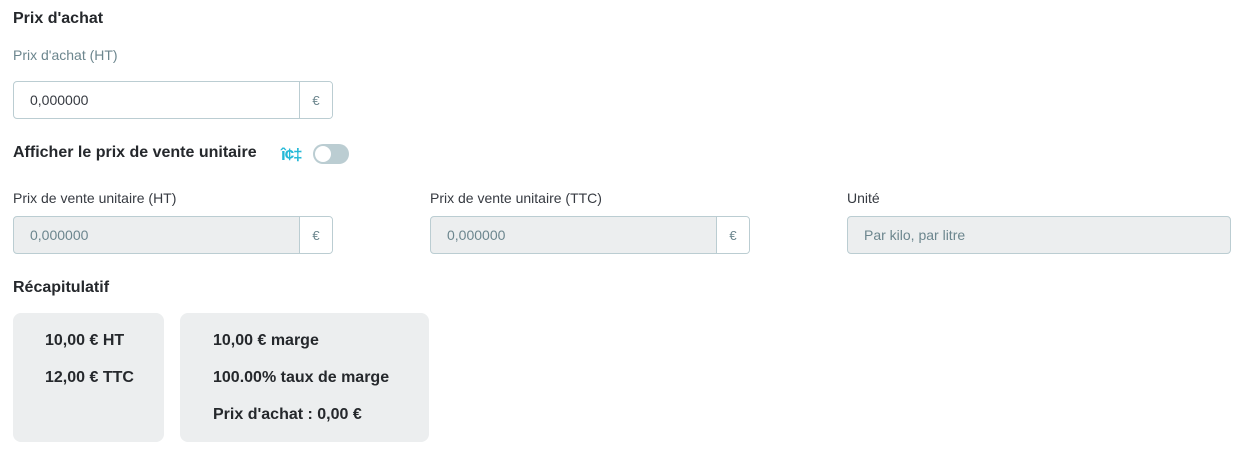  I want to click on unit-price-ttc-input, so click(573, 235).